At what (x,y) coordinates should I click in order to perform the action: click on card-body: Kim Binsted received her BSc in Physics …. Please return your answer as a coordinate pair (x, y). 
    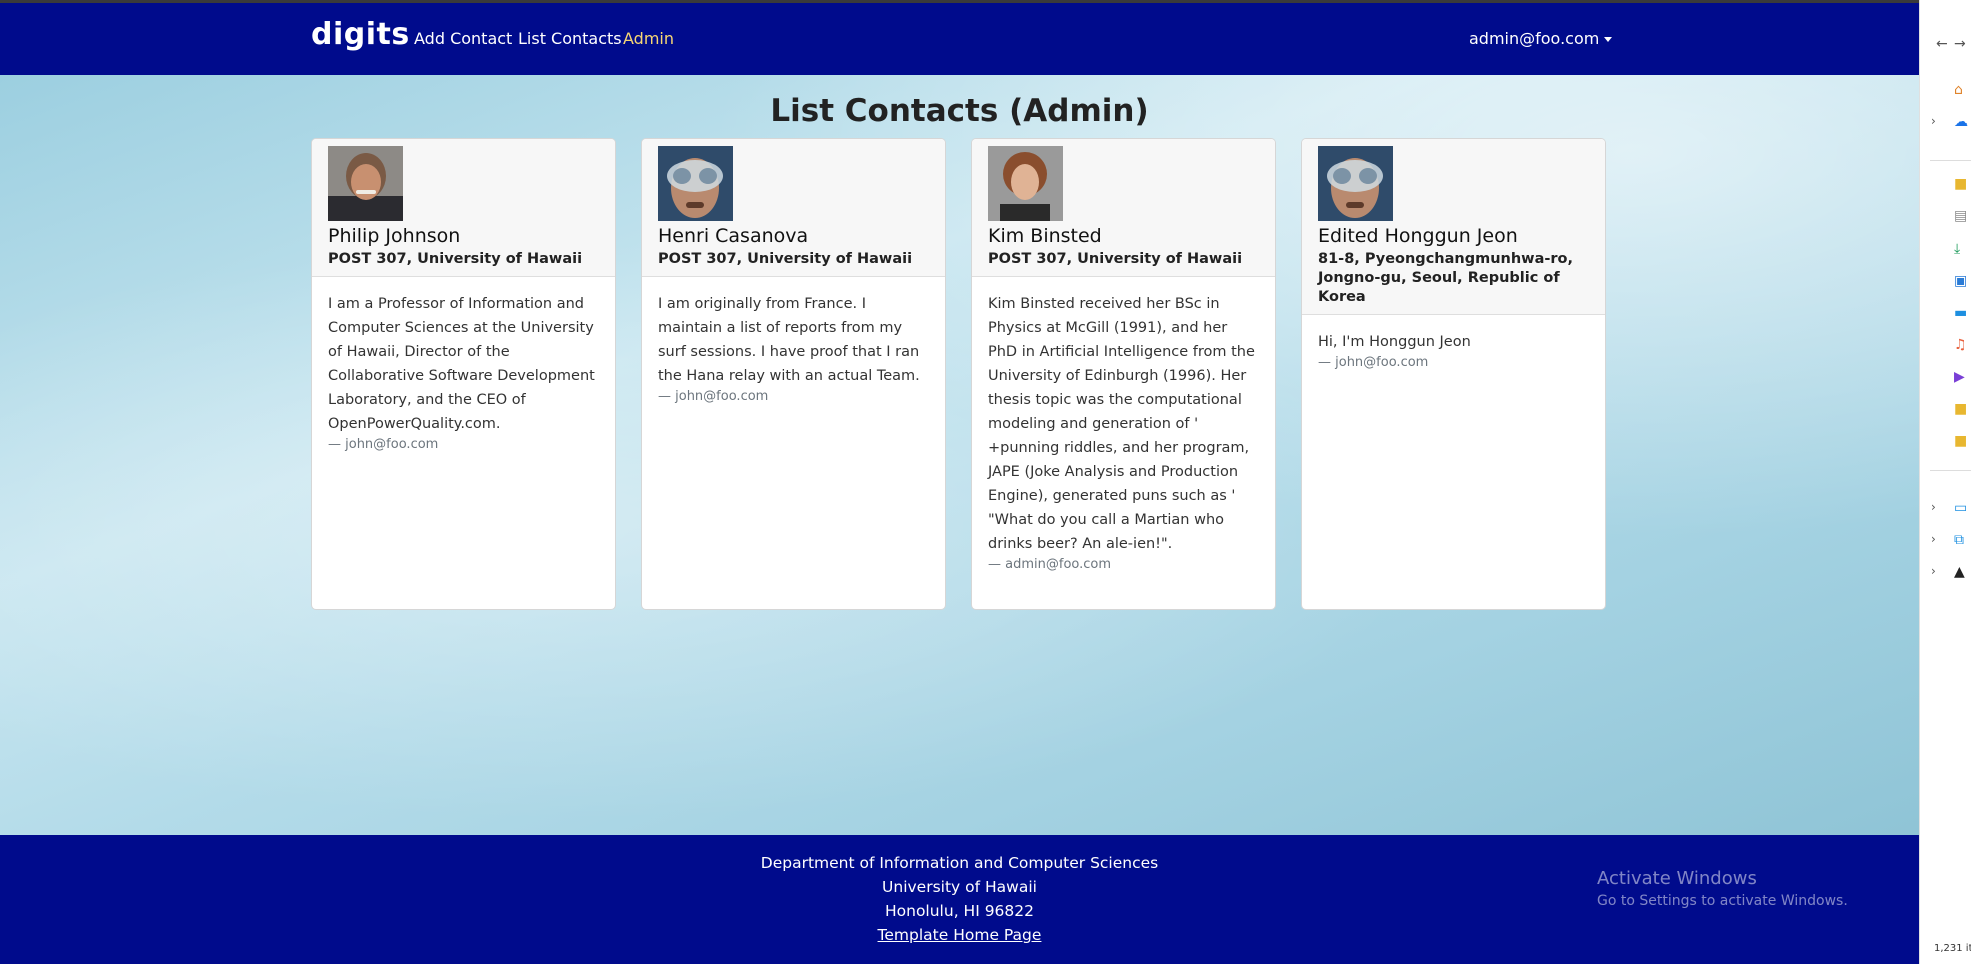
    Looking at the image, I should click on (1123, 433).